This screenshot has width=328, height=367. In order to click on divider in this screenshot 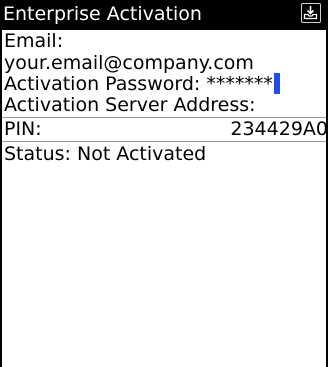, I will do `click(164, 141)`.